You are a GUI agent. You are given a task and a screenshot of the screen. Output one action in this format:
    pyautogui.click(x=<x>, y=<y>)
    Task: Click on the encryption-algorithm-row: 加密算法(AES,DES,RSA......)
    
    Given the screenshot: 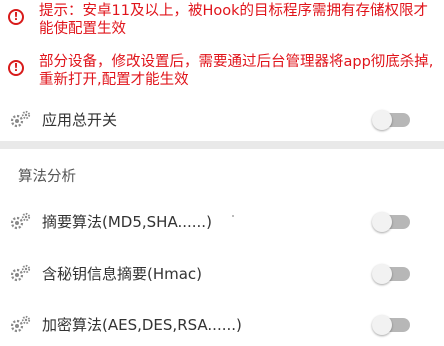 What is the action you would take?
    pyautogui.click(x=222, y=325)
    